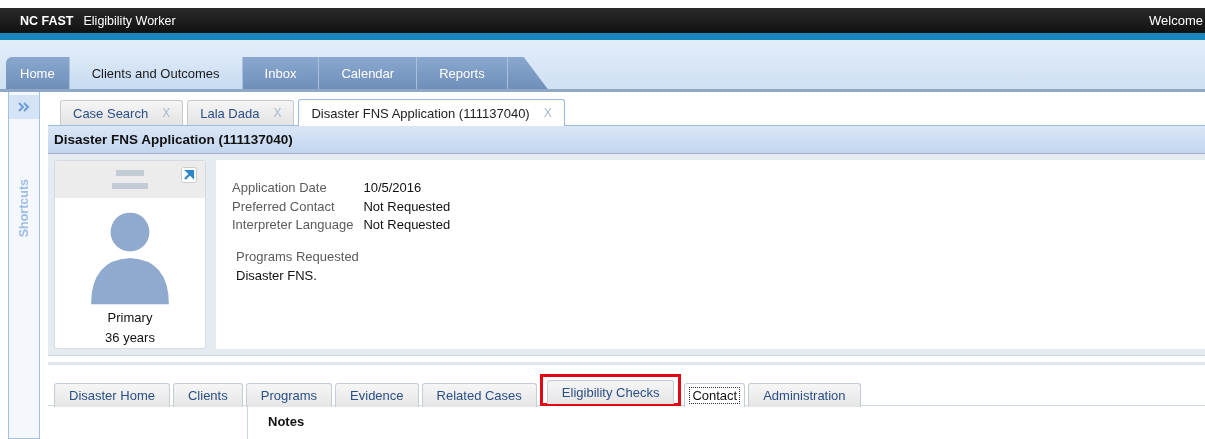  I want to click on welcome-text: Welcome, so click(1176, 20).